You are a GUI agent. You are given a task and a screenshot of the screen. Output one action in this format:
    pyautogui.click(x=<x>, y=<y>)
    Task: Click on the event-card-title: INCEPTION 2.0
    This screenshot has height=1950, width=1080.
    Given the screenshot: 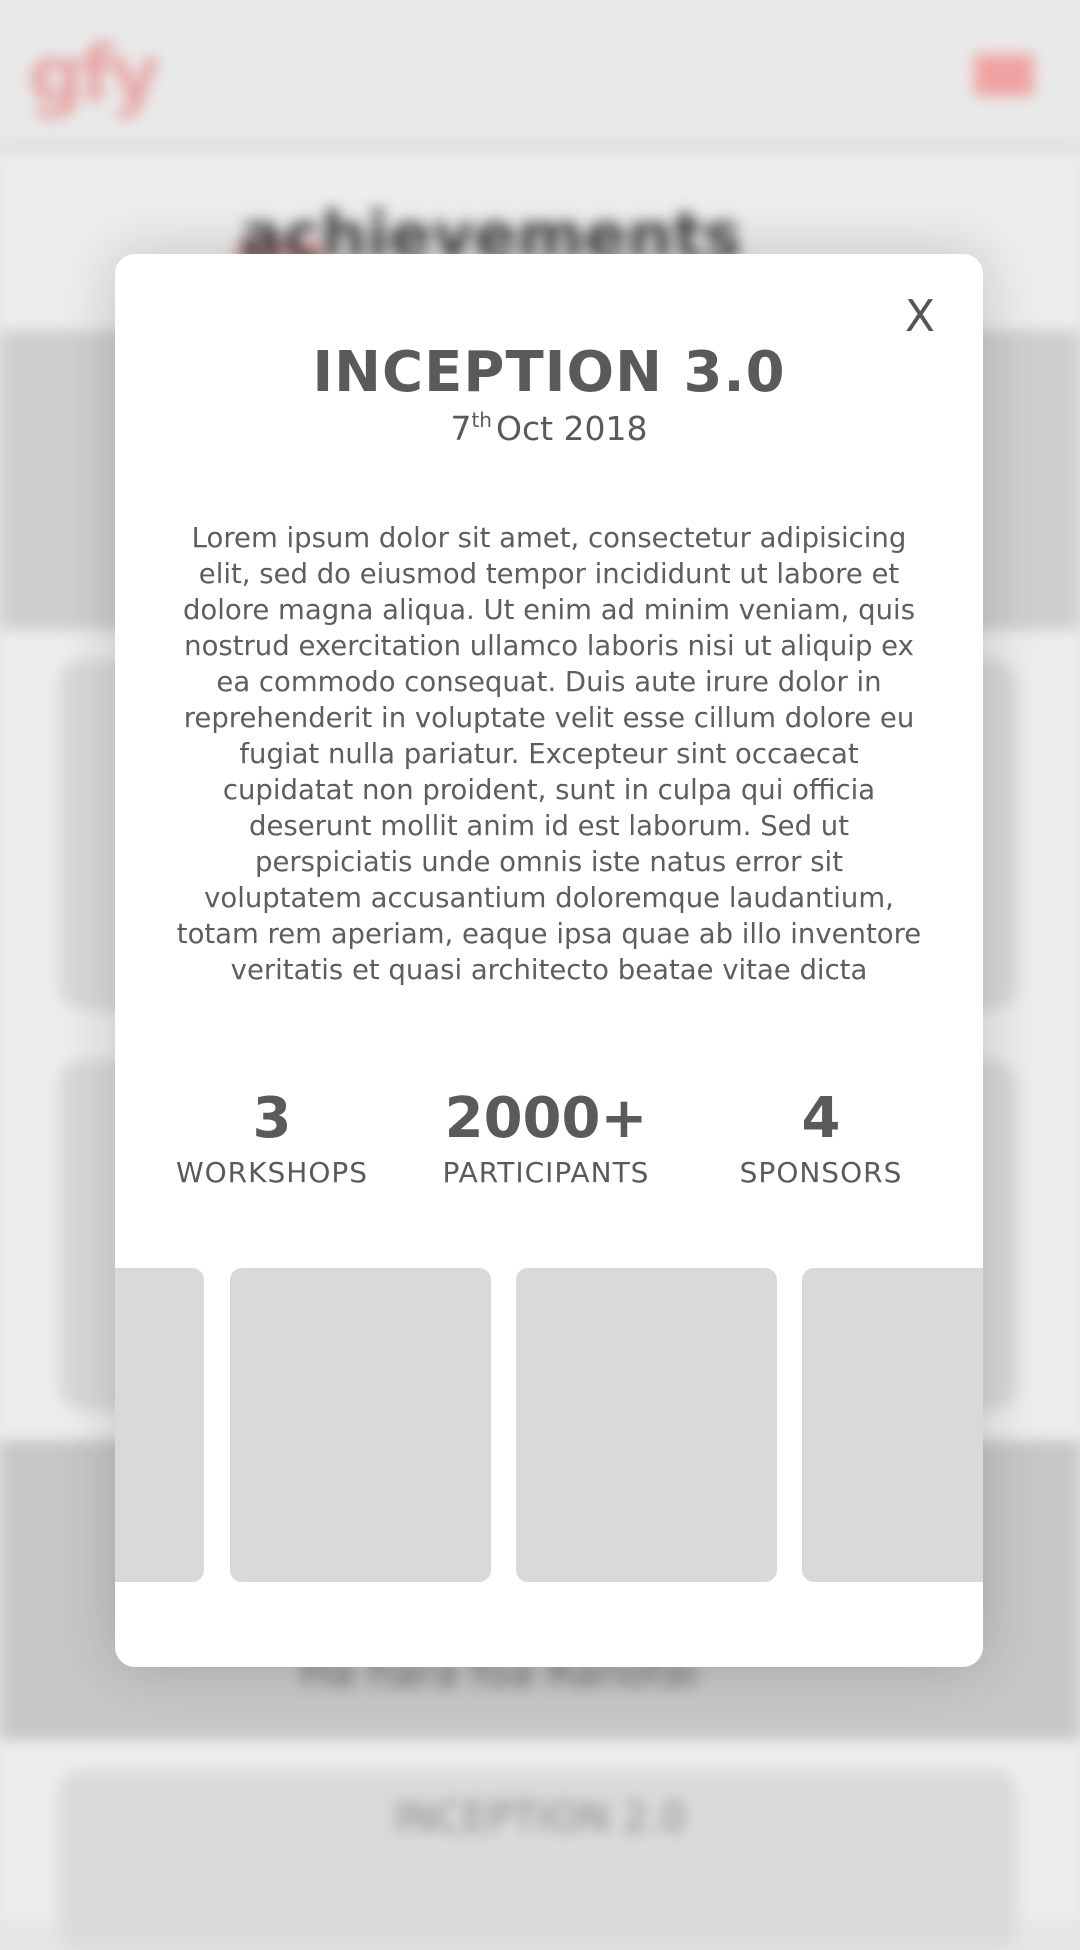 What is the action you would take?
    pyautogui.click(x=540, y=1818)
    